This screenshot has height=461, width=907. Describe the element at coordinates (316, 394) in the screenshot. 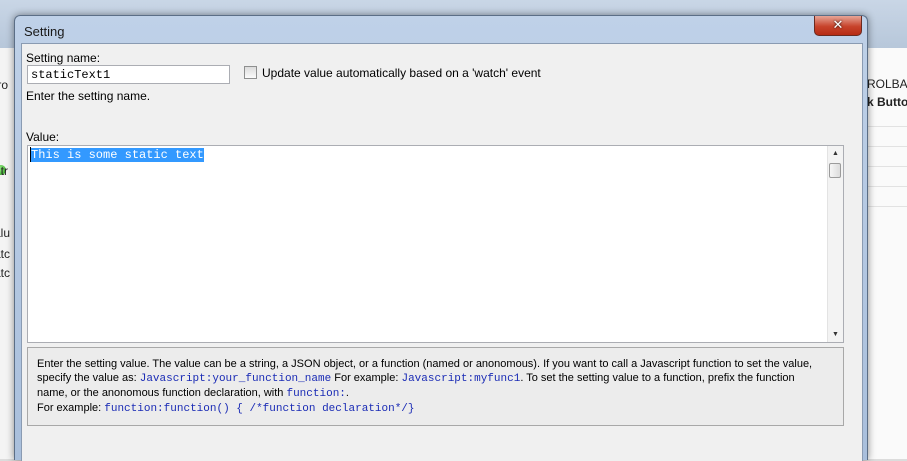

I see `help-code: function:` at that location.